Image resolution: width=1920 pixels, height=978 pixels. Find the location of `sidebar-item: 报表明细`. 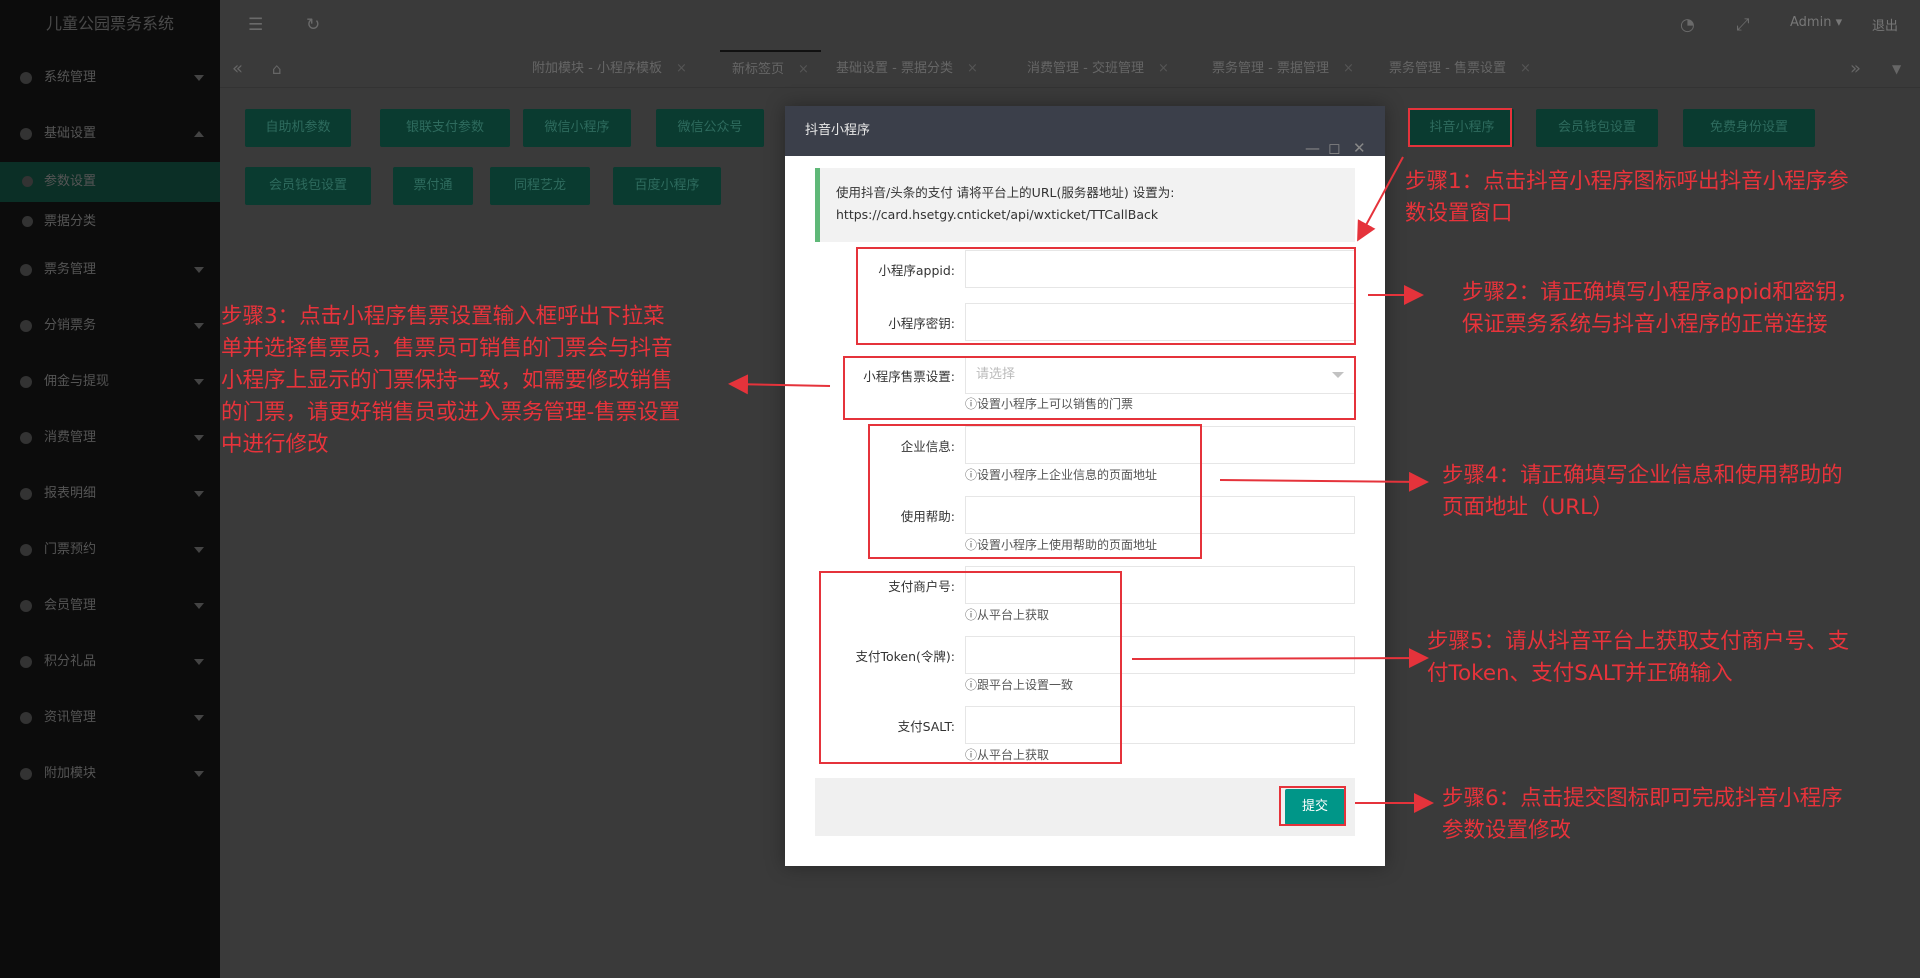

sidebar-item: 报表明细 is located at coordinates (110, 494).